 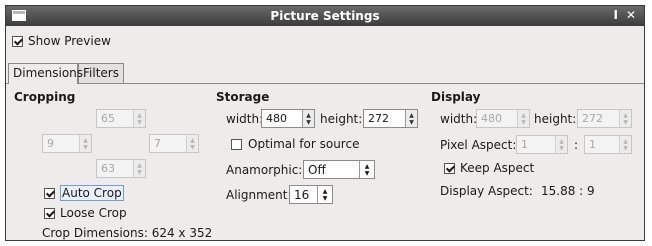 I want to click on storage-width-spinner: 480 ▲ ▼, so click(x=288, y=118).